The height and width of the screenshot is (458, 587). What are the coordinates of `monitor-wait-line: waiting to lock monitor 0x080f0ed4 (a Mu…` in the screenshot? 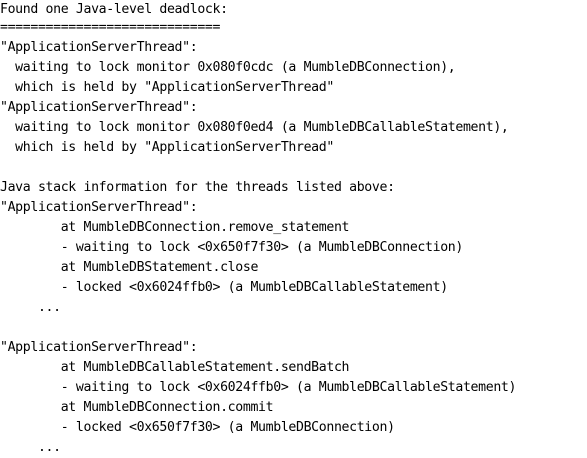 It's located at (254, 127).